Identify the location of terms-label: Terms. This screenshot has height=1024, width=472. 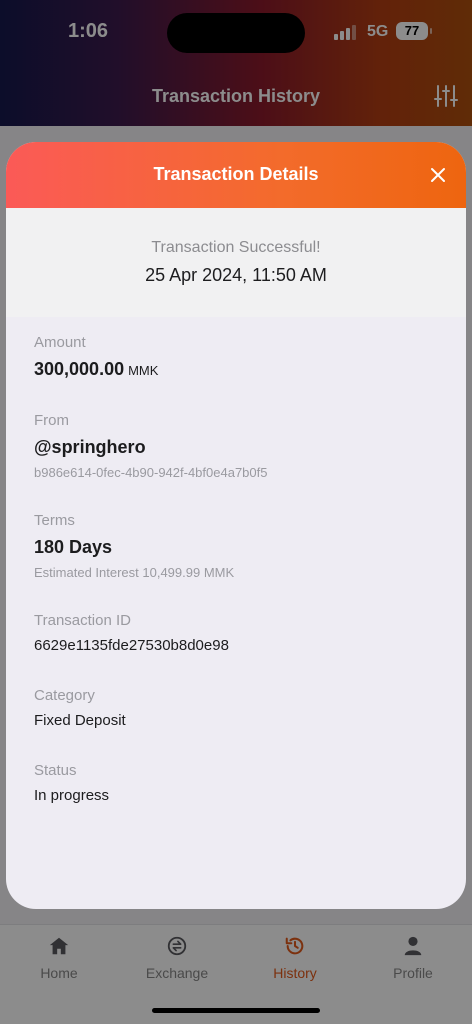
(54, 520).